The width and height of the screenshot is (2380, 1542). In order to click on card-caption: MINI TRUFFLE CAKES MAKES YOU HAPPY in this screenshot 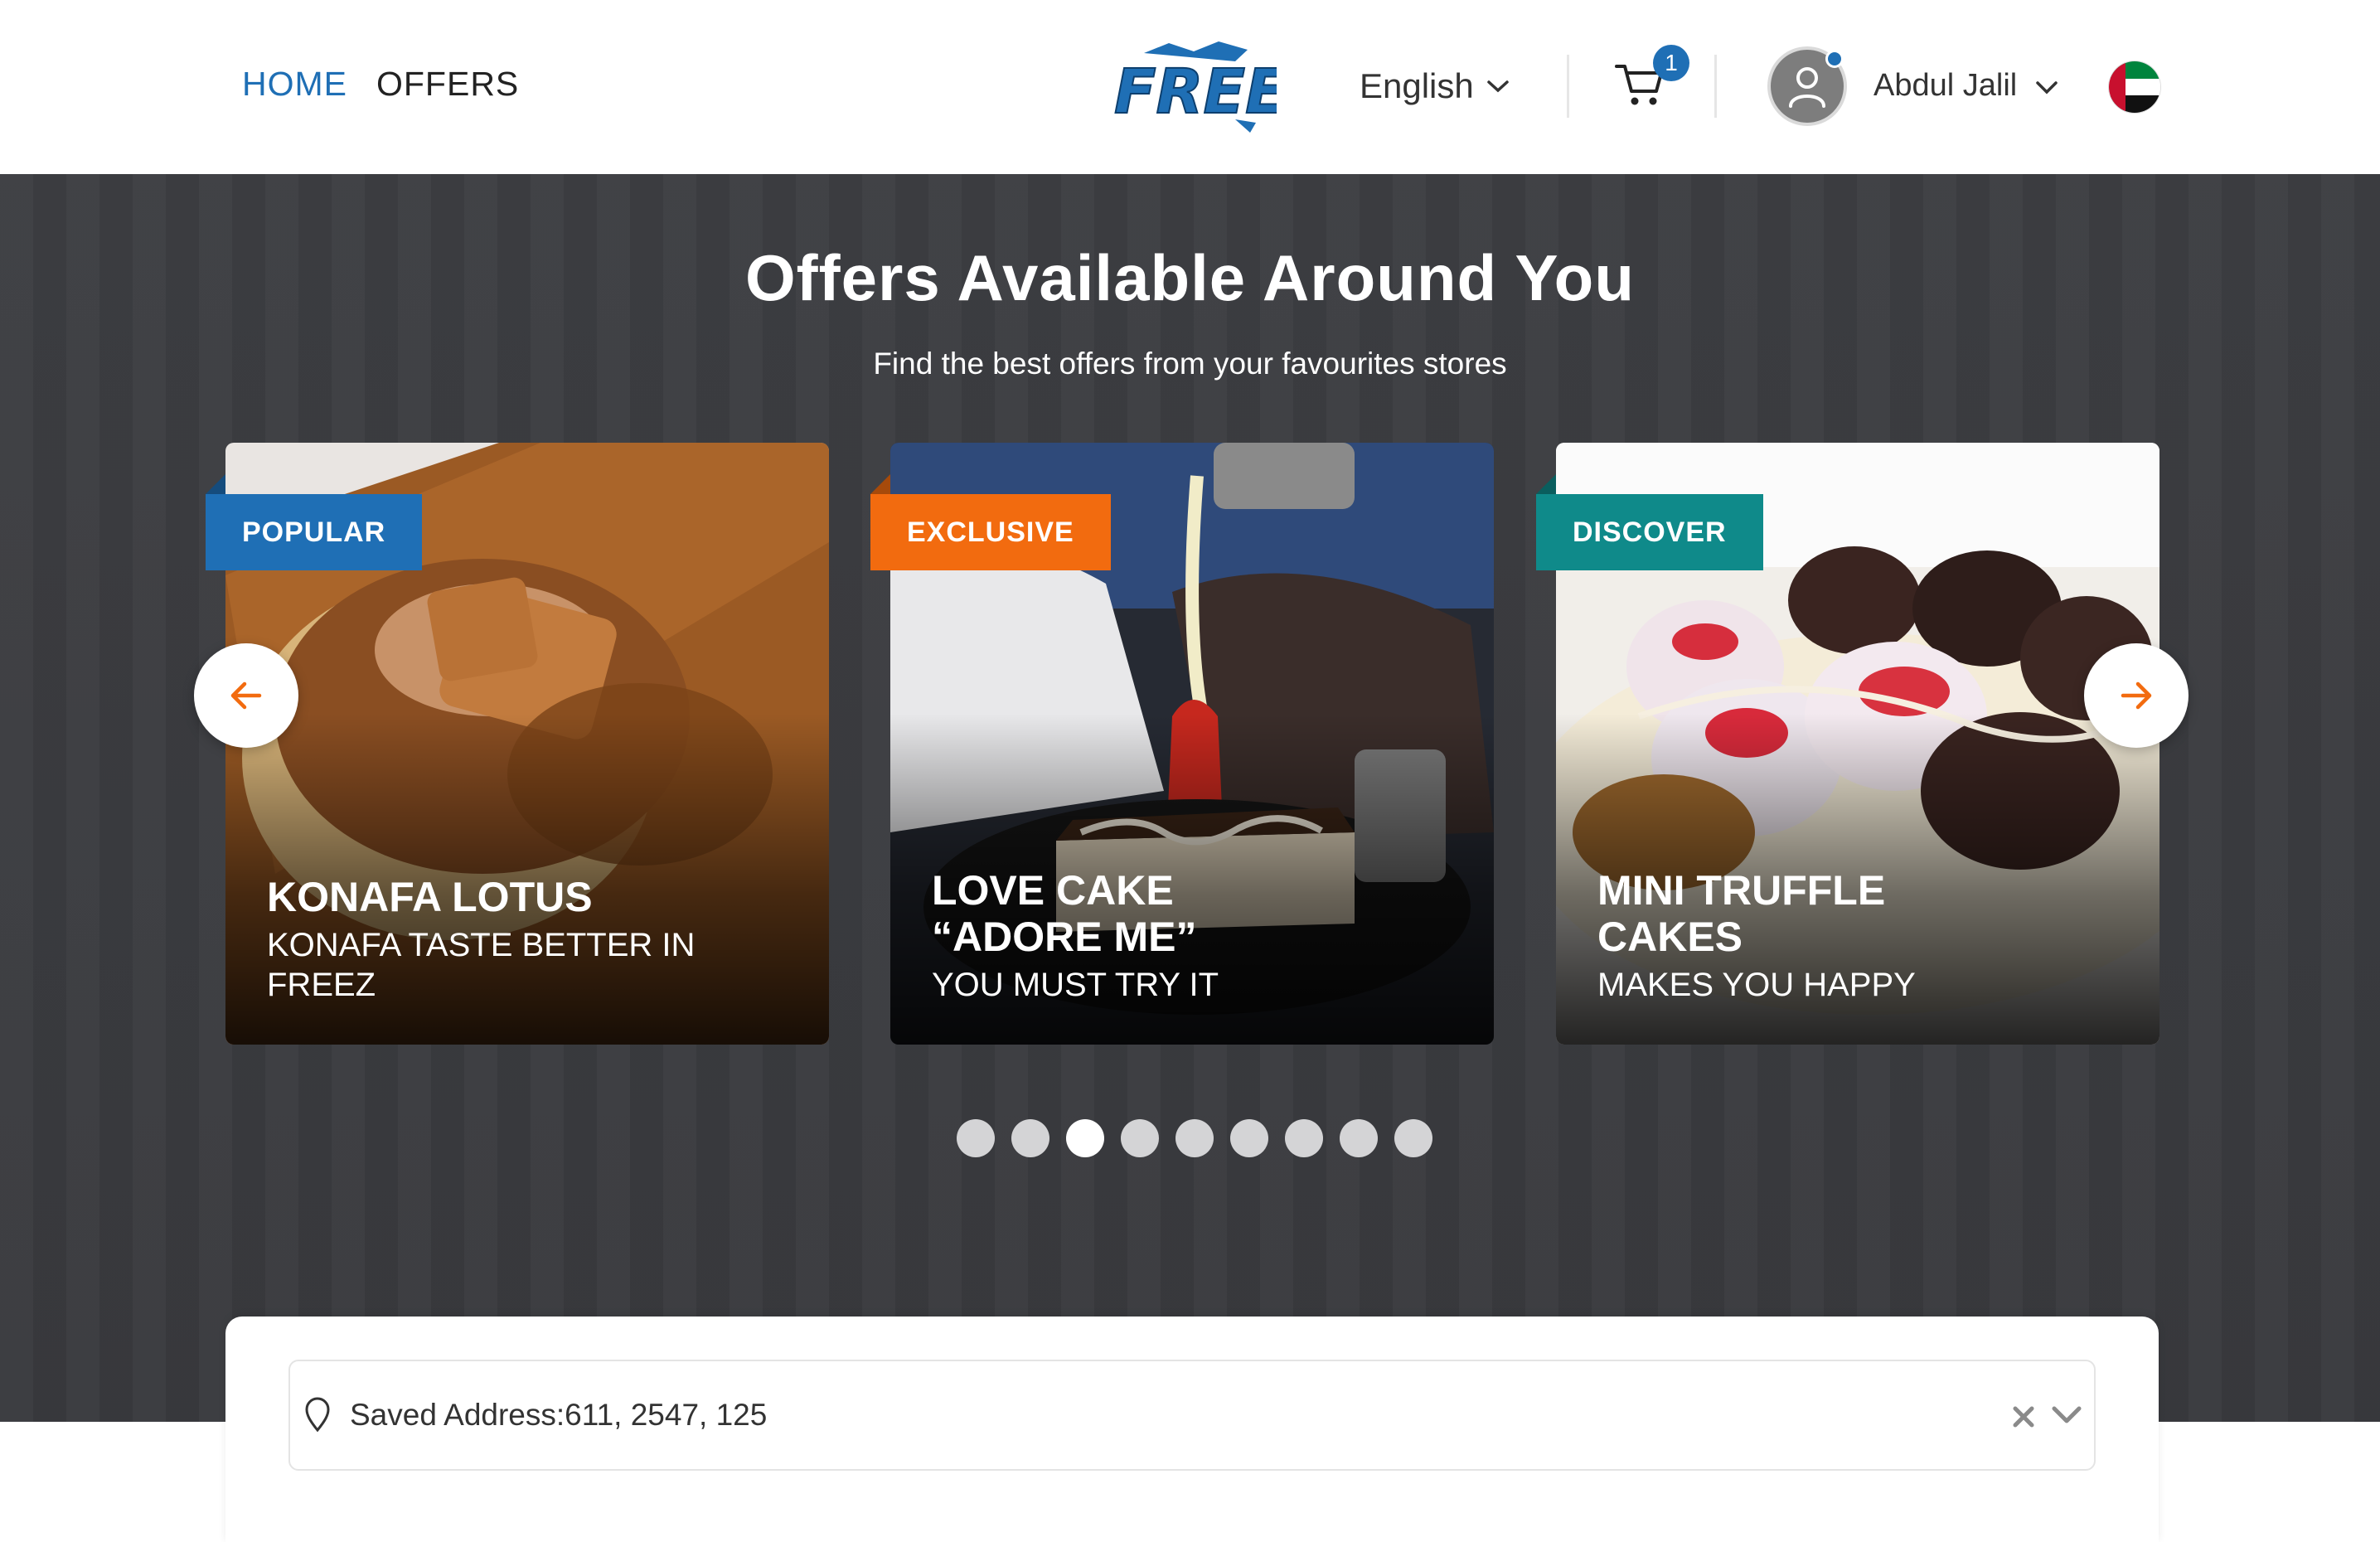, I will do `click(1861, 936)`.